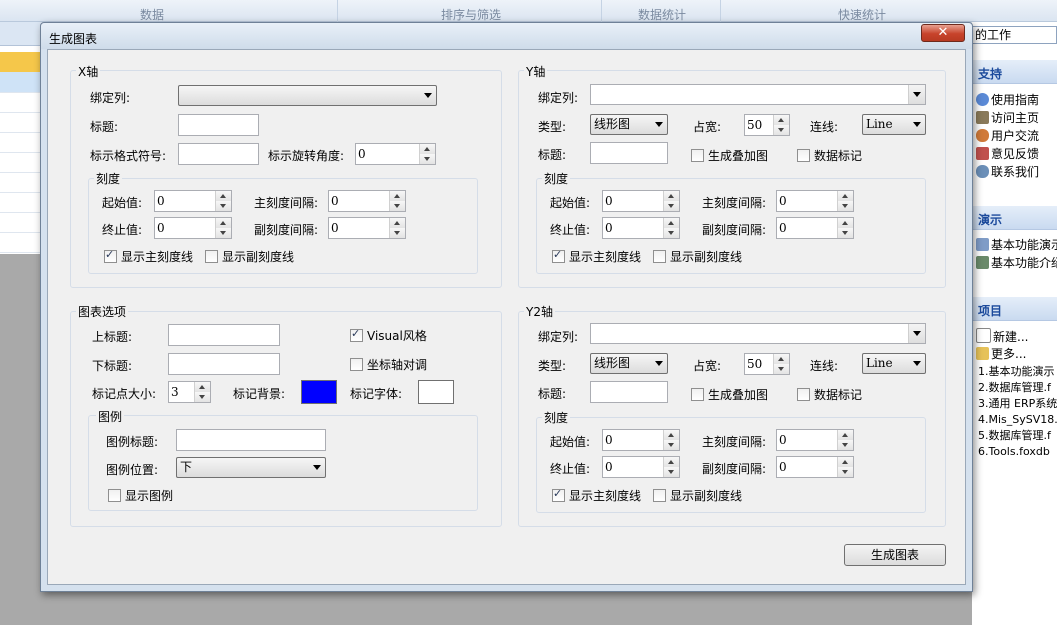 The width and height of the screenshot is (1057, 625). I want to click on top-title-input, so click(224, 335).